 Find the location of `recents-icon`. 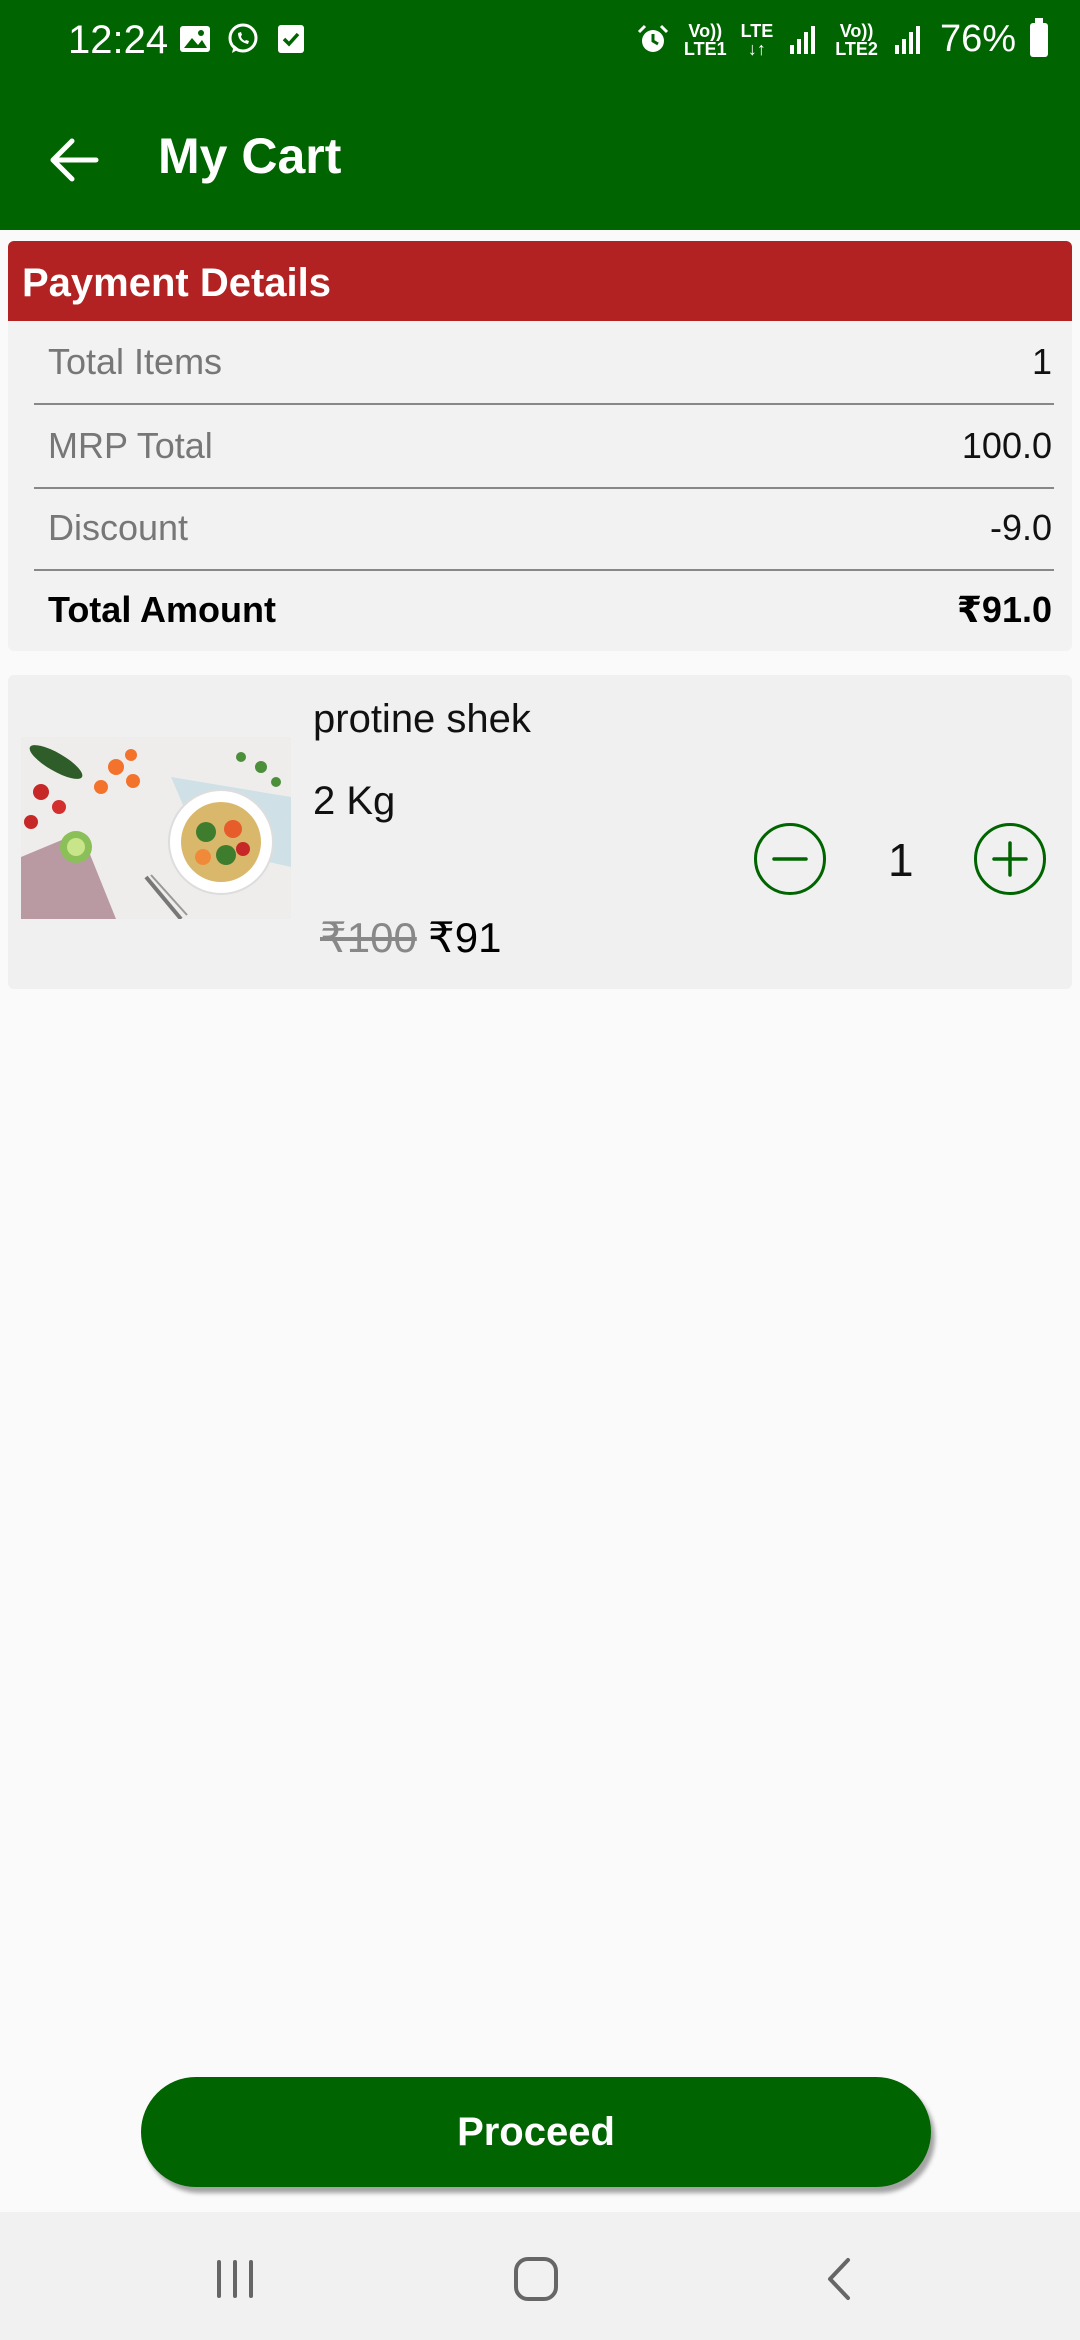

recents-icon is located at coordinates (235, 2279).